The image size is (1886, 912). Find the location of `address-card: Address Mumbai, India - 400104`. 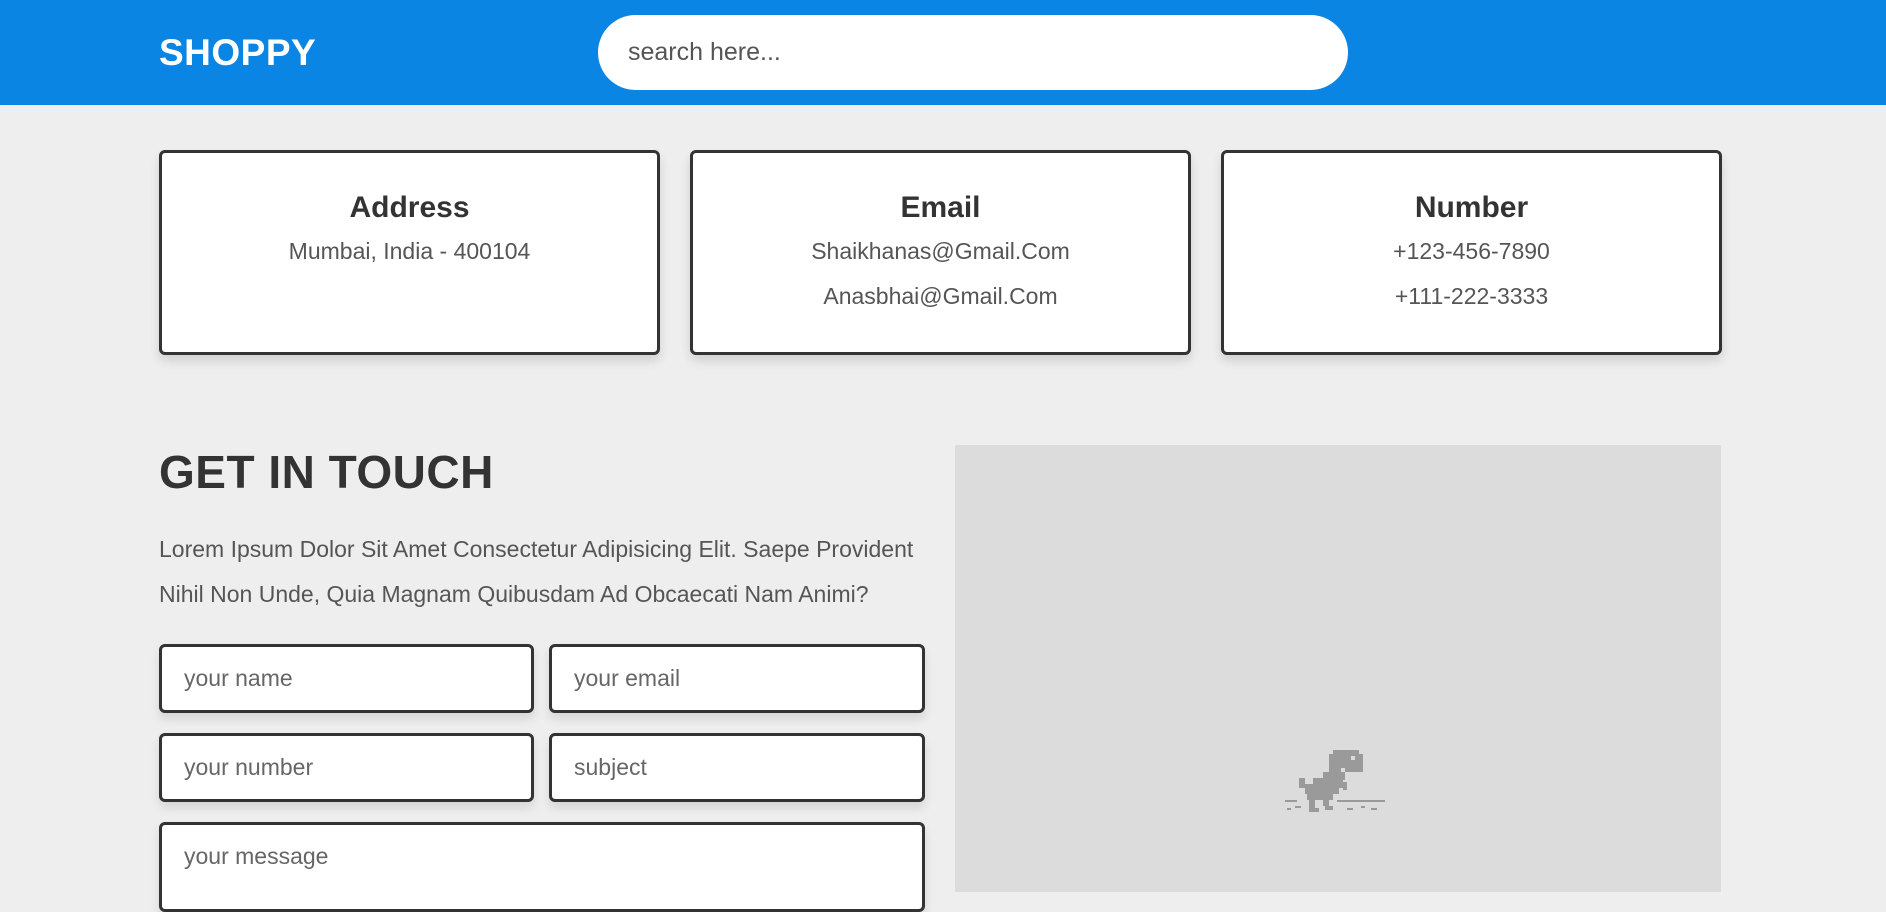

address-card: Address Mumbai, India - 400104 is located at coordinates (409, 252).